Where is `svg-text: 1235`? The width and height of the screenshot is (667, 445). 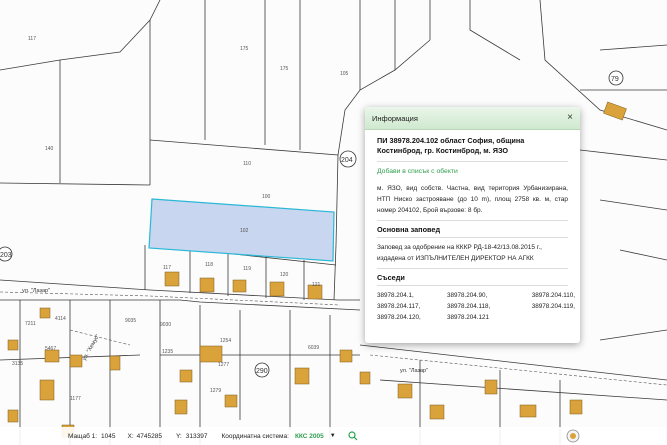
svg-text: 1235 is located at coordinates (167, 352).